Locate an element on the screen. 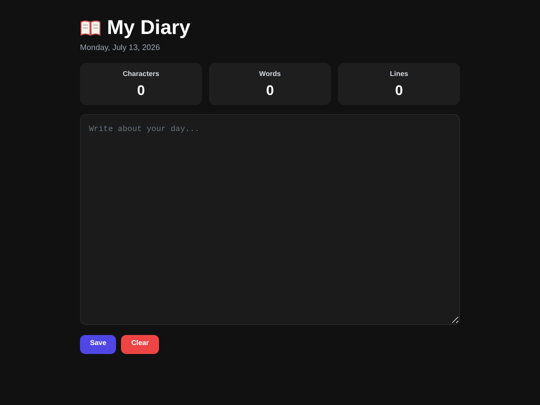  book-icon is located at coordinates (90, 28).